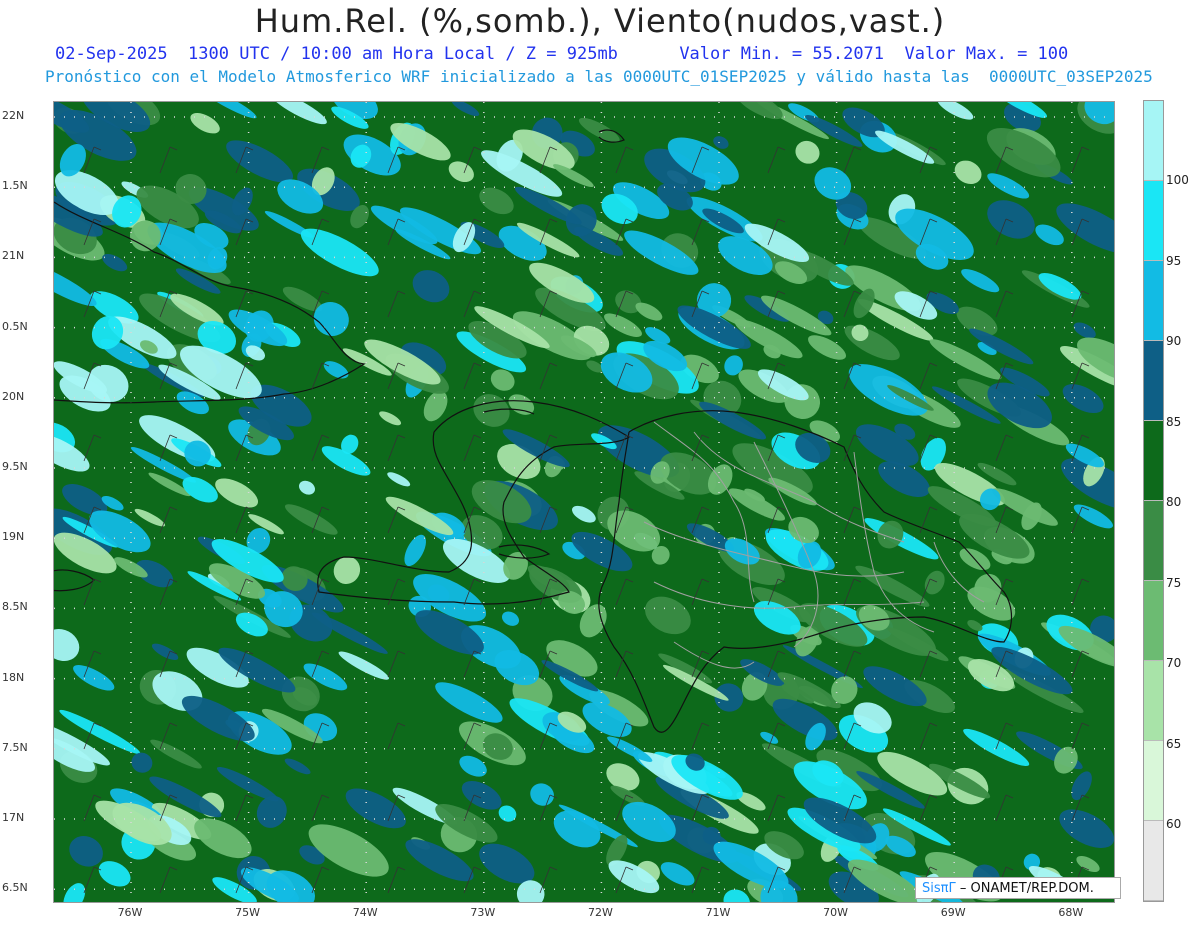 The height and width of the screenshot is (927, 1200). Describe the element at coordinates (13, 677) in the screenshot. I see `lat-label: 18N` at that location.